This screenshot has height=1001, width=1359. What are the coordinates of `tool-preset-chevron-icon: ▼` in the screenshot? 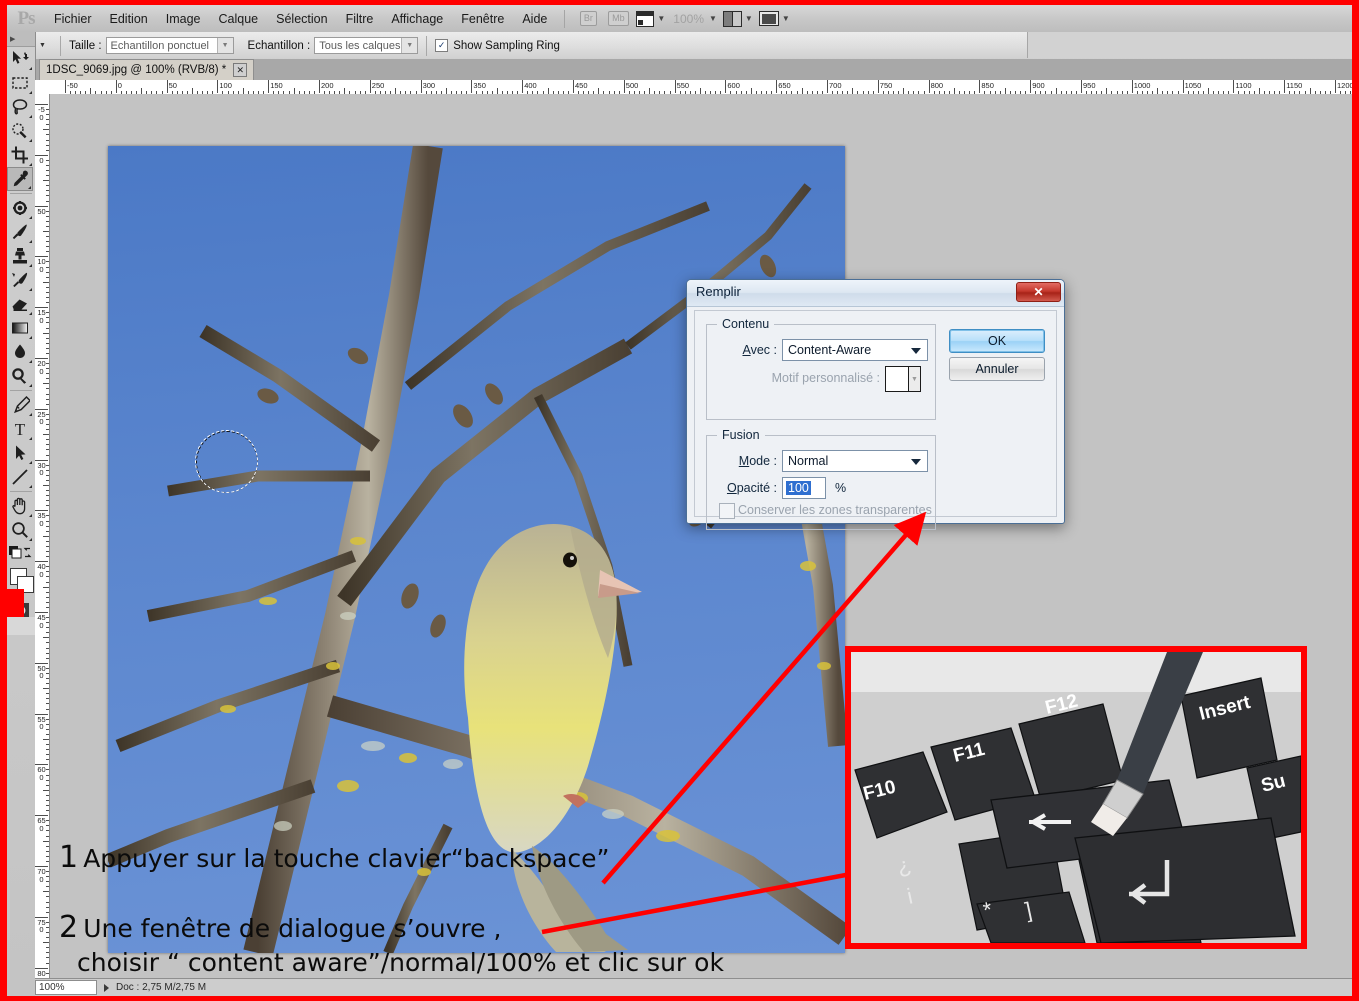 It's located at (42, 45).